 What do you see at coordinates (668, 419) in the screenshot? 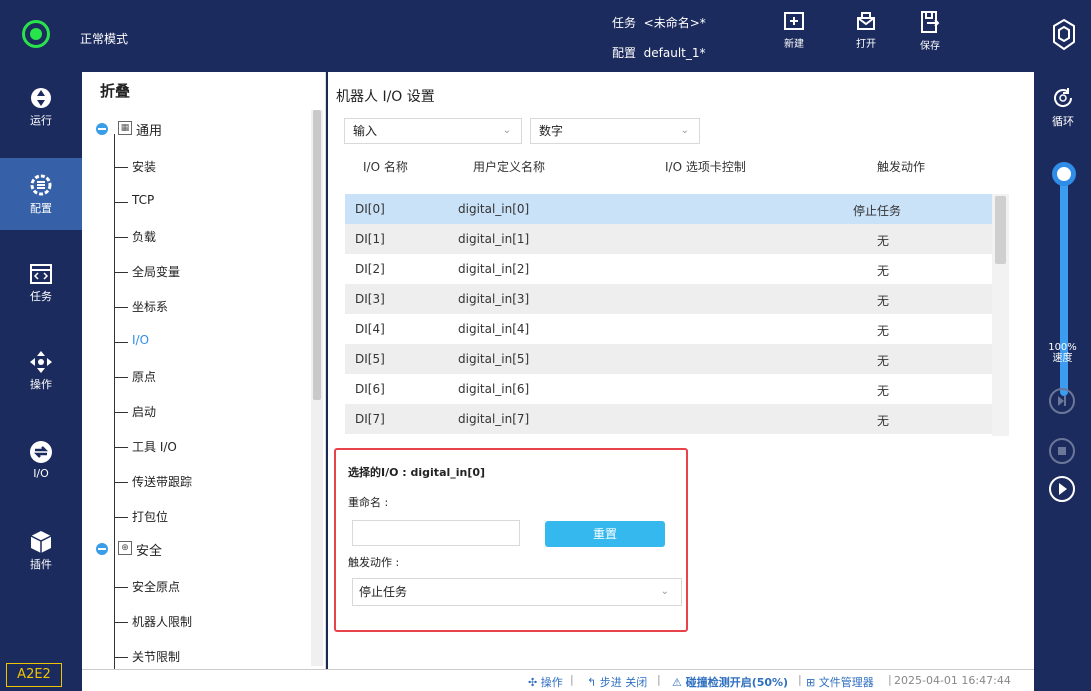
I see `table-row: DI[7] digital_in[7] 无` at bounding box center [668, 419].